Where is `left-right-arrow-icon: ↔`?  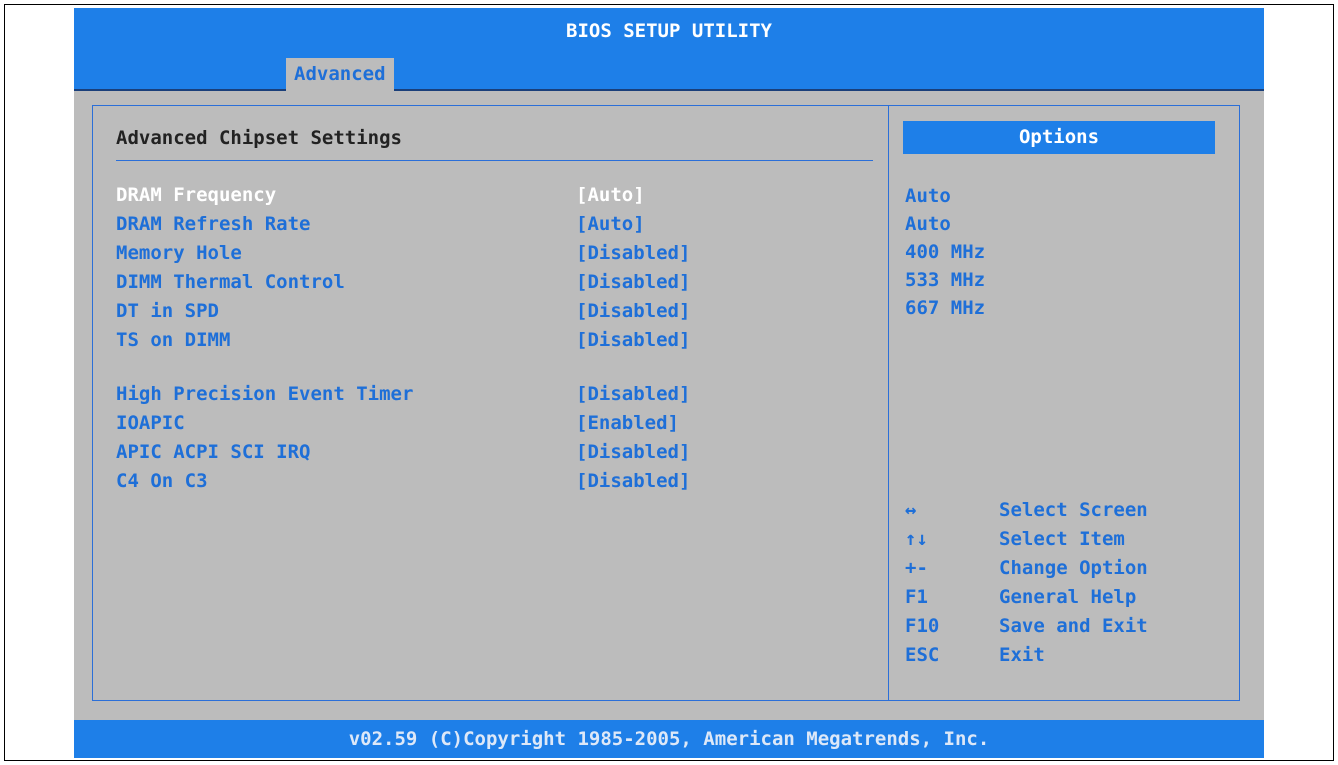 left-right-arrow-icon: ↔ is located at coordinates (911, 510).